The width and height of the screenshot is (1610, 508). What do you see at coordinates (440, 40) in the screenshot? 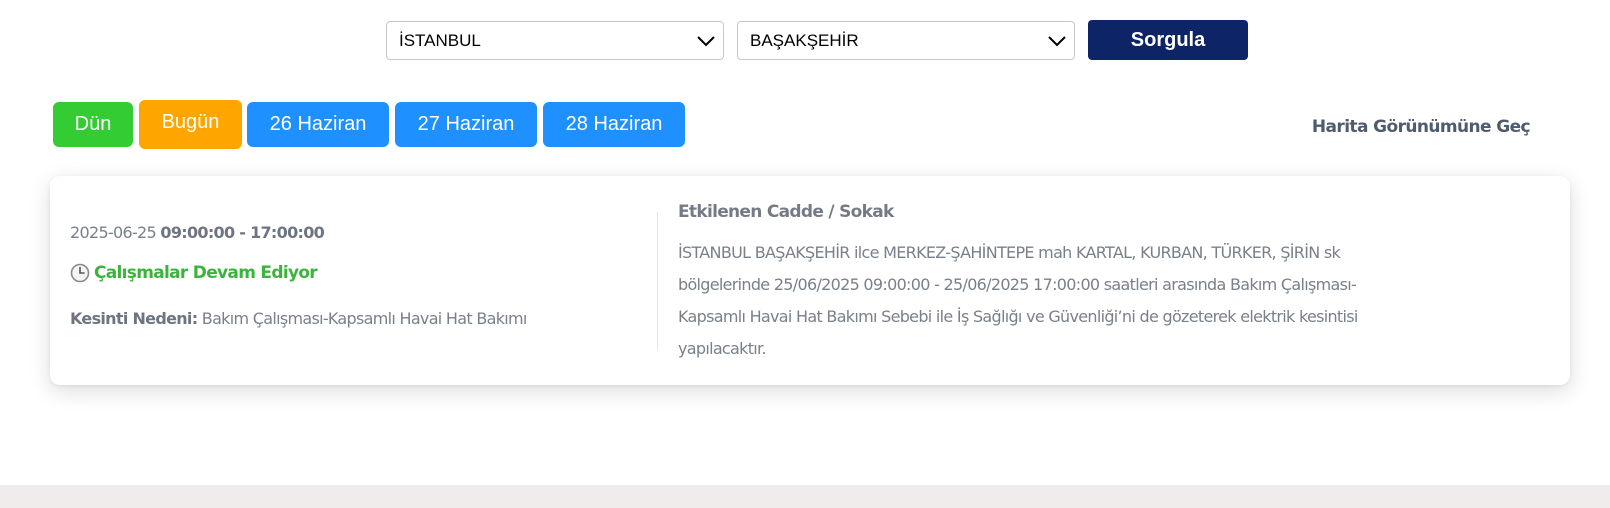
I see `city-select-value: İSTANBUL` at bounding box center [440, 40].